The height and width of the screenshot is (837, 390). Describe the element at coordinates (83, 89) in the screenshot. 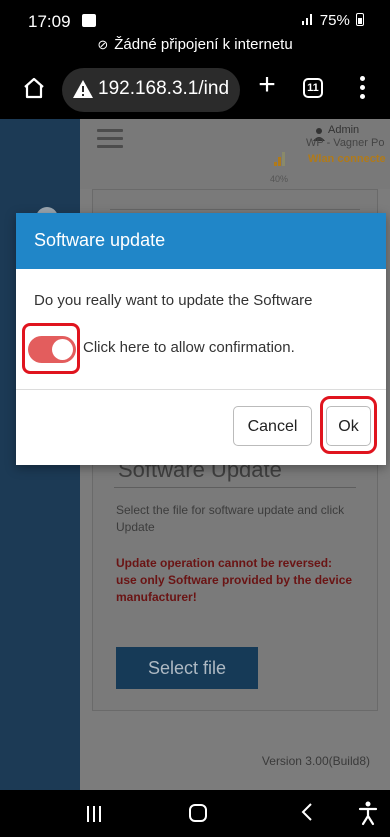

I see `not-secure-warning-icon` at that location.